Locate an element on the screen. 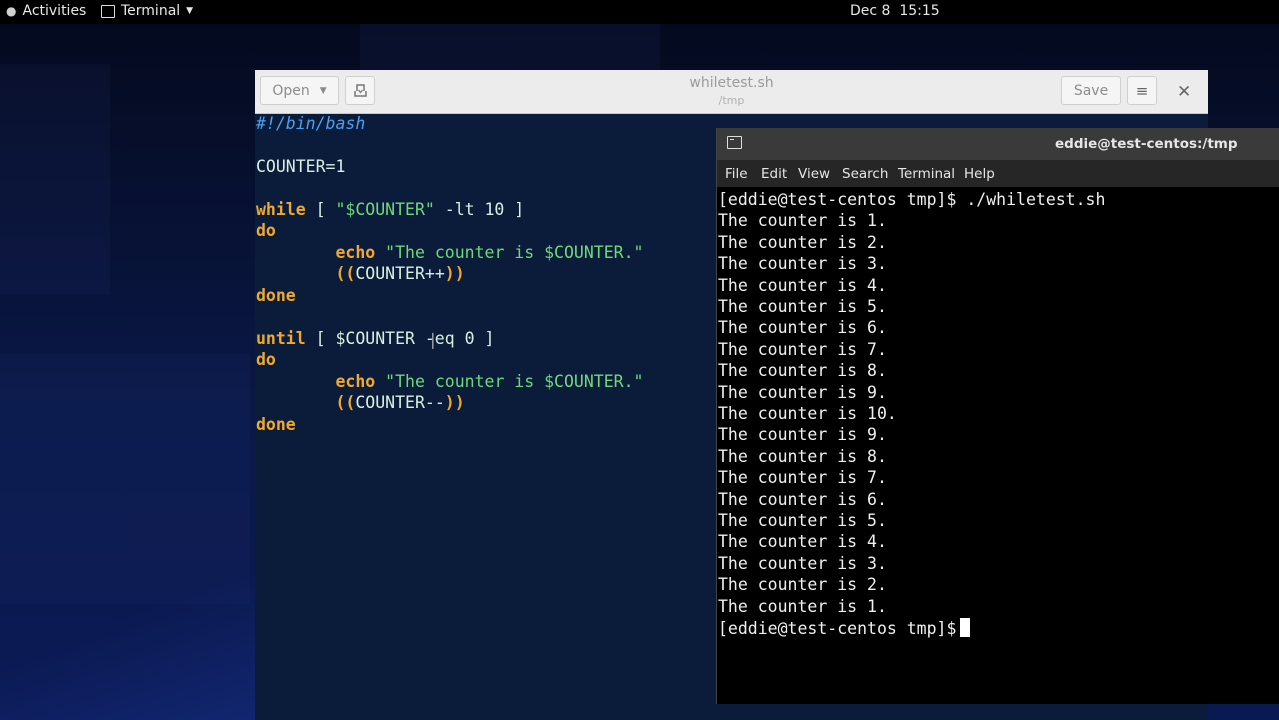  string-literal: "$COUNTER" is located at coordinates (385, 209).